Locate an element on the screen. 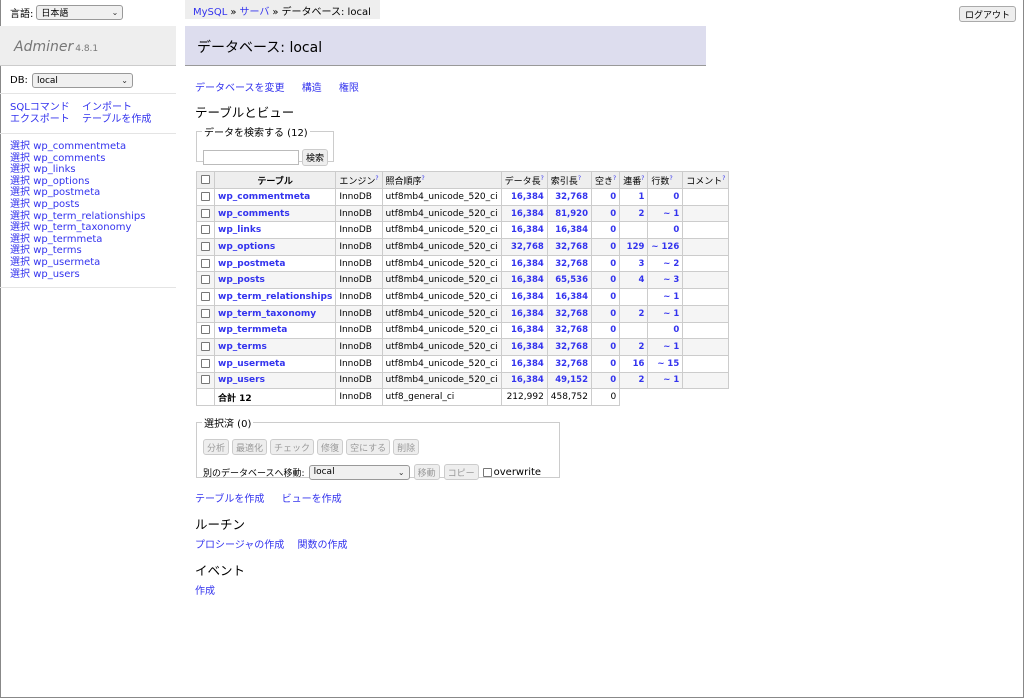 This screenshot has height=698, width=1024. auto-increment-link: 2 is located at coordinates (642, 380).